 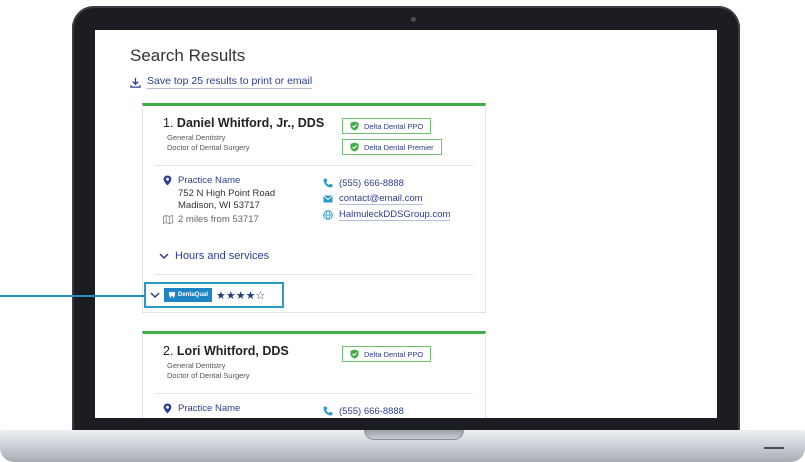 I want to click on dentist-name-text: Daniel Whitford, Jr., DDS, so click(x=250, y=123).